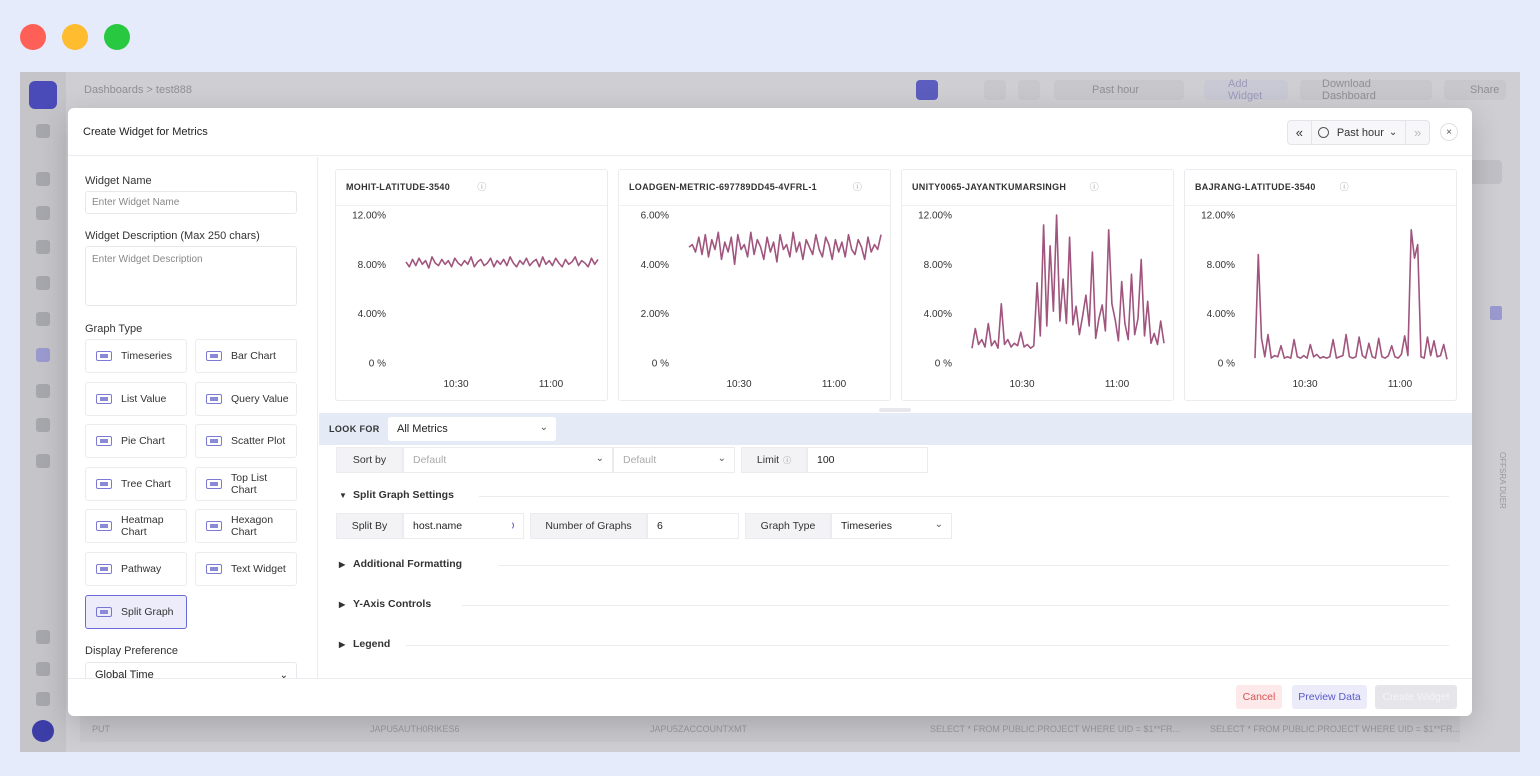 The width and height of the screenshot is (1540, 776). What do you see at coordinates (1119, 90) in the screenshot?
I see `dashboard-time-picker: Past hour` at bounding box center [1119, 90].